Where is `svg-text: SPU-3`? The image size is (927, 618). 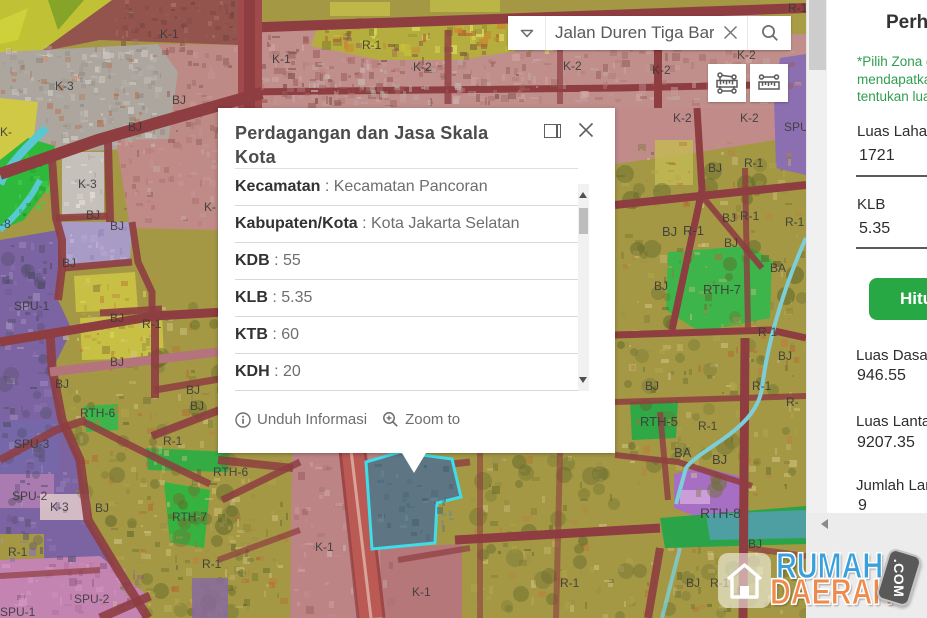 svg-text: SPU-3 is located at coordinates (32, 444).